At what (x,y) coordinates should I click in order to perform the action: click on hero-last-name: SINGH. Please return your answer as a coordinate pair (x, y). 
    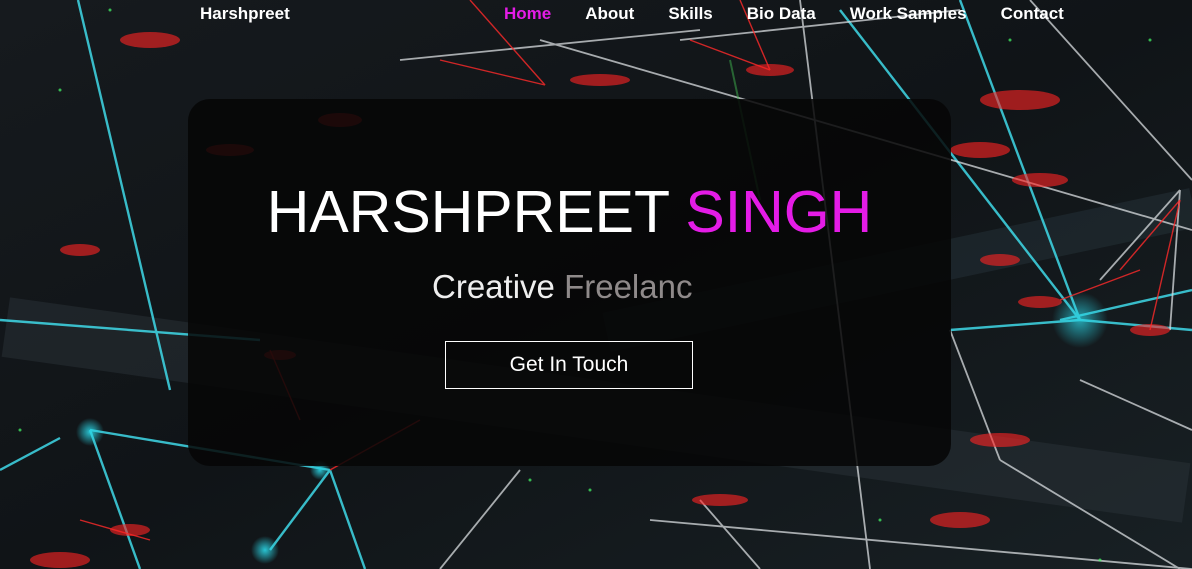
    Looking at the image, I should click on (779, 212).